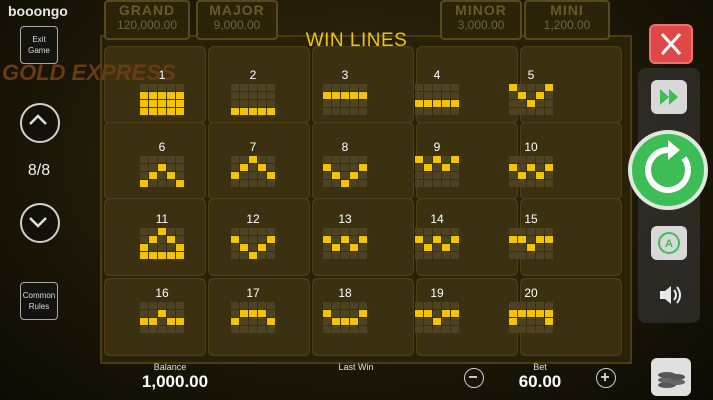  Describe the element at coordinates (253, 293) in the screenshot. I see `win-line-number: 17` at that location.